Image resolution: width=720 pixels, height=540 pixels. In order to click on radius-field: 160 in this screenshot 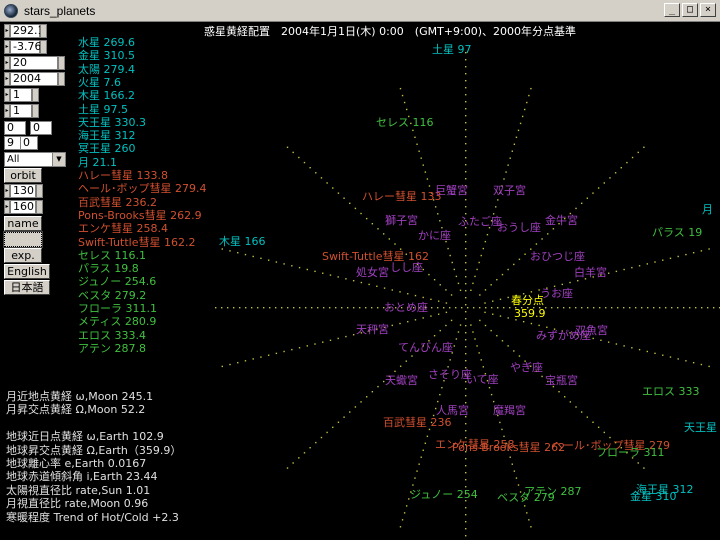, I will do `click(23, 207)`.